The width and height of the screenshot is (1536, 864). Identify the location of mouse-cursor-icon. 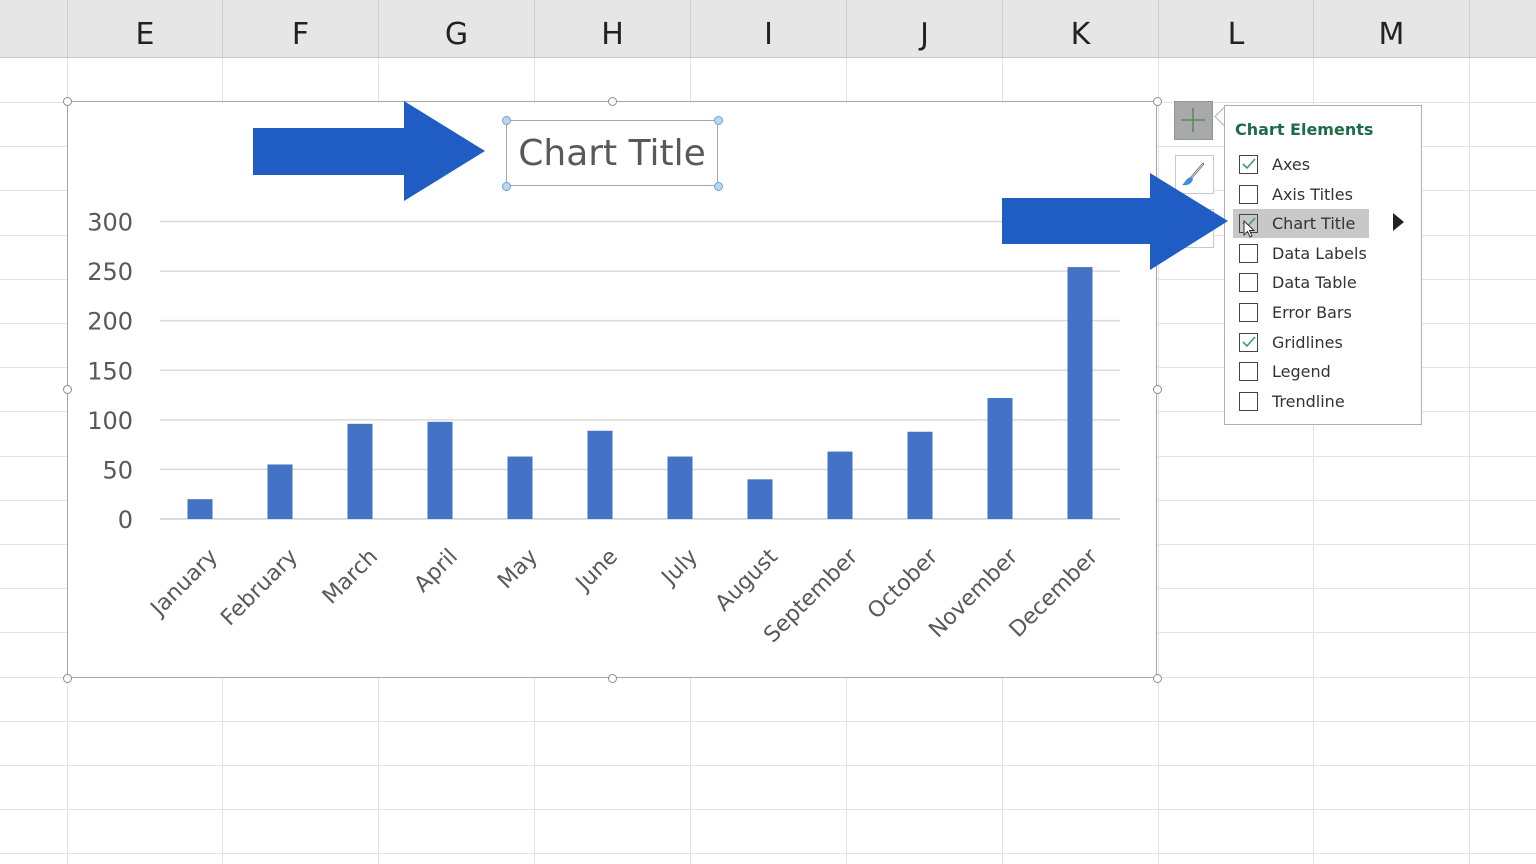
(1249, 229).